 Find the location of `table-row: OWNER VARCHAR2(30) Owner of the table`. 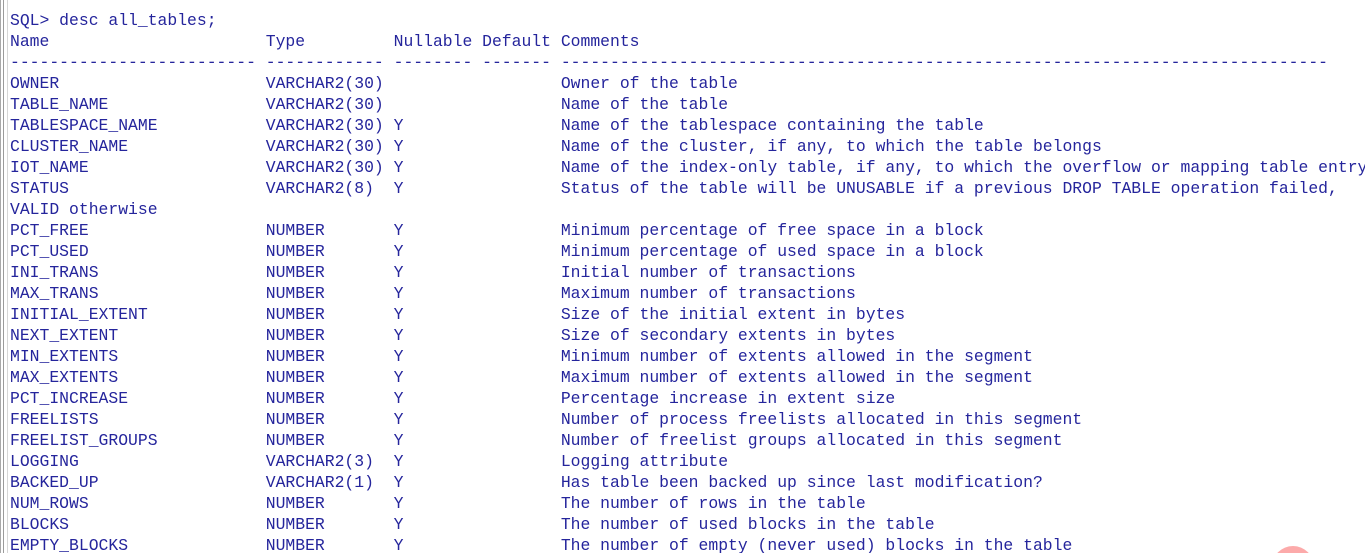

table-row: OWNER VARCHAR2(30) Owner of the table is located at coordinates (374, 83).